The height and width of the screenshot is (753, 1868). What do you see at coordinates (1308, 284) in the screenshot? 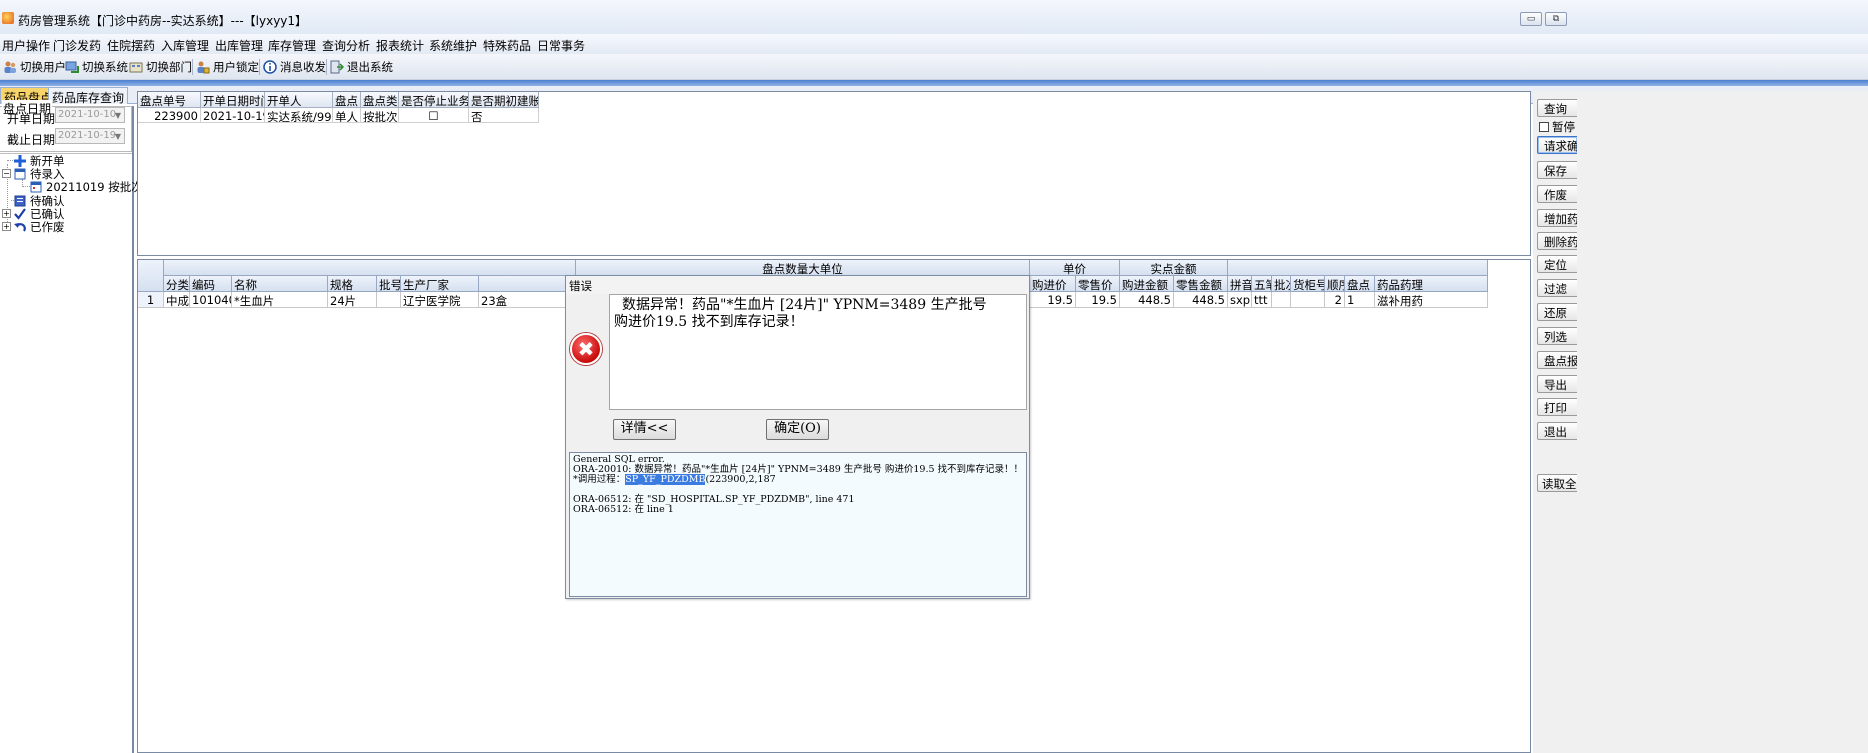
I see `column-header: 货柜号` at bounding box center [1308, 284].